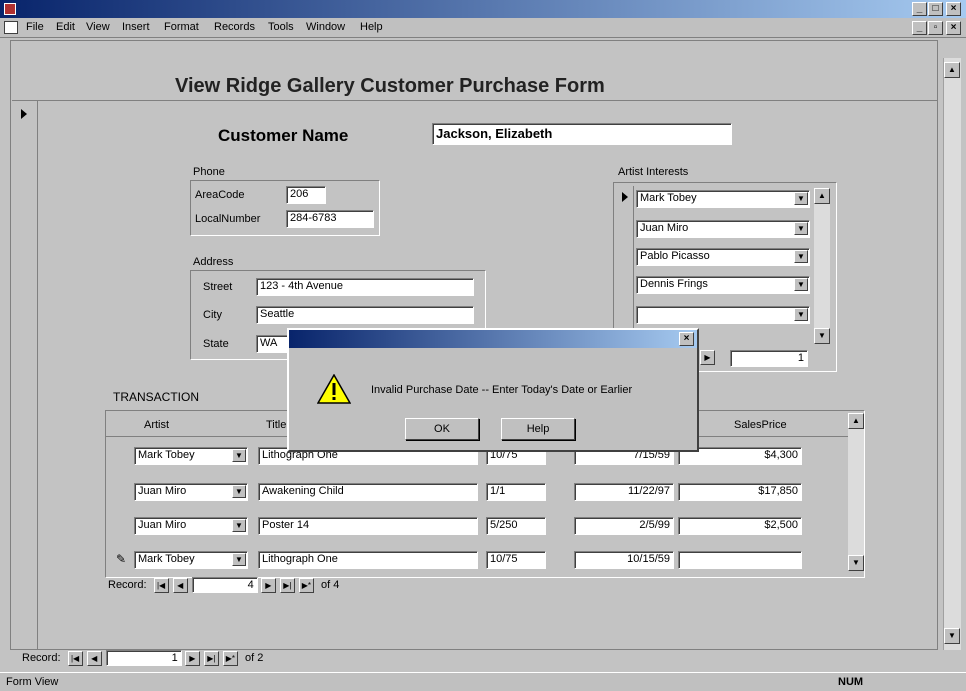 The height and width of the screenshot is (691, 966). Describe the element at coordinates (368, 526) in the screenshot. I see `title-field: Poster 14` at that location.